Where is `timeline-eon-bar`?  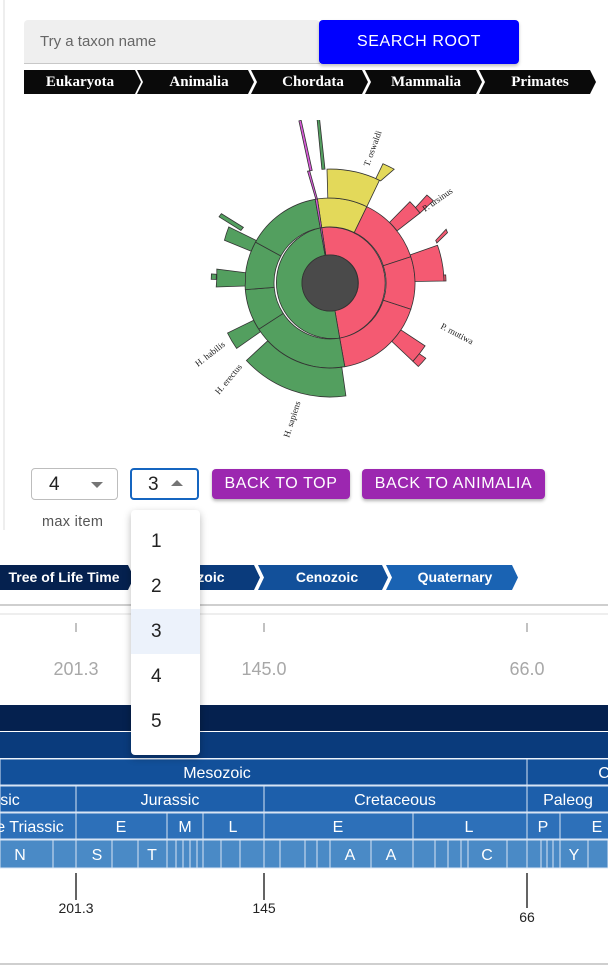 timeline-eon-bar is located at coordinates (304, 718).